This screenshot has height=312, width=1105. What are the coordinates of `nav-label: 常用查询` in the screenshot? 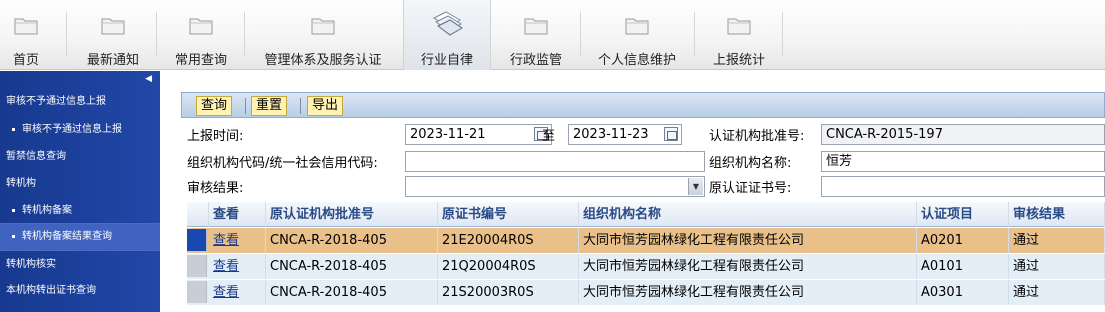 It's located at (200, 60).